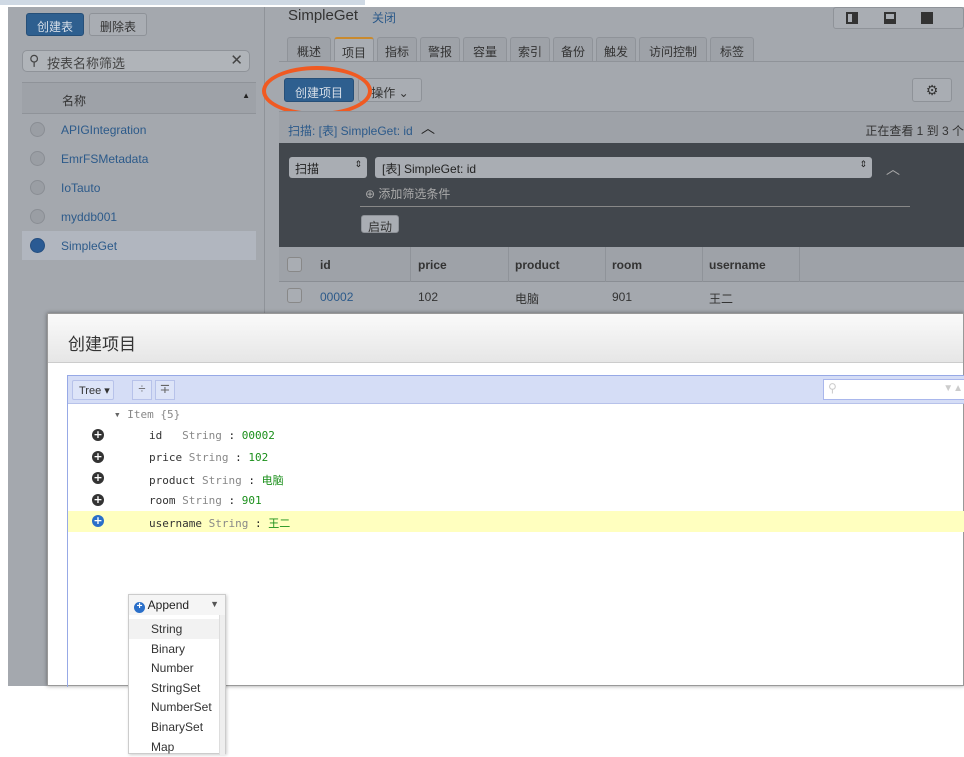 This screenshot has width=964, height=757. I want to click on tab-指标: 指标, so click(397, 49).